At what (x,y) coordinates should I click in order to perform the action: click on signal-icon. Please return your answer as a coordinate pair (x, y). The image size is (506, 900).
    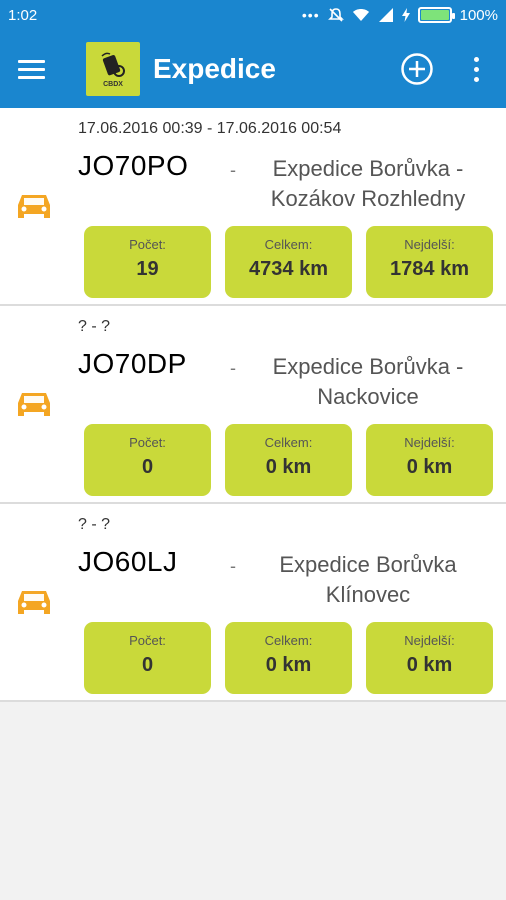
    Looking at the image, I should click on (385, 15).